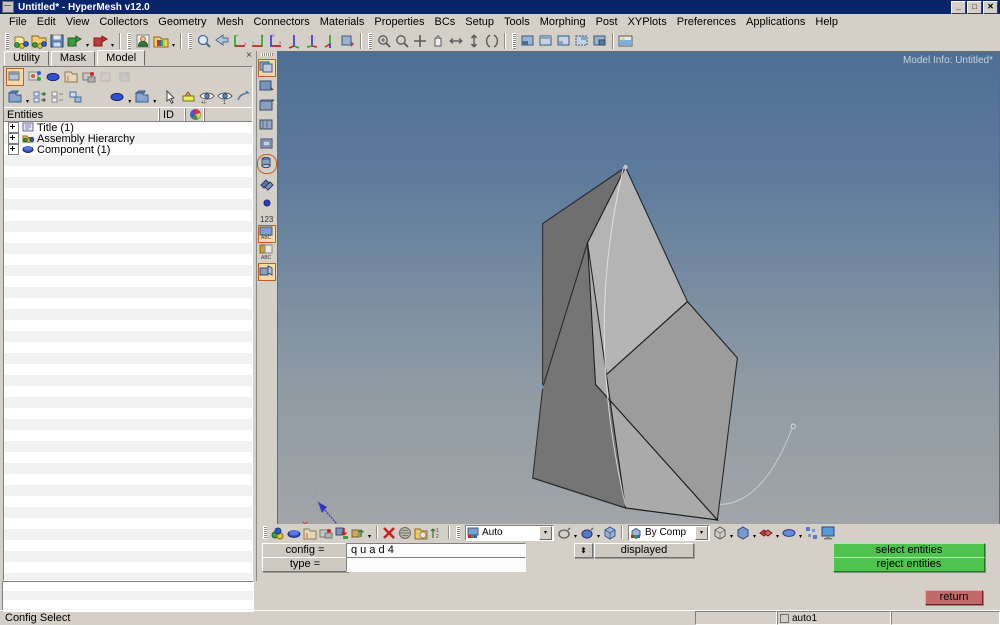  Describe the element at coordinates (195, 114) in the screenshot. I see `color-wheel-icon` at that location.